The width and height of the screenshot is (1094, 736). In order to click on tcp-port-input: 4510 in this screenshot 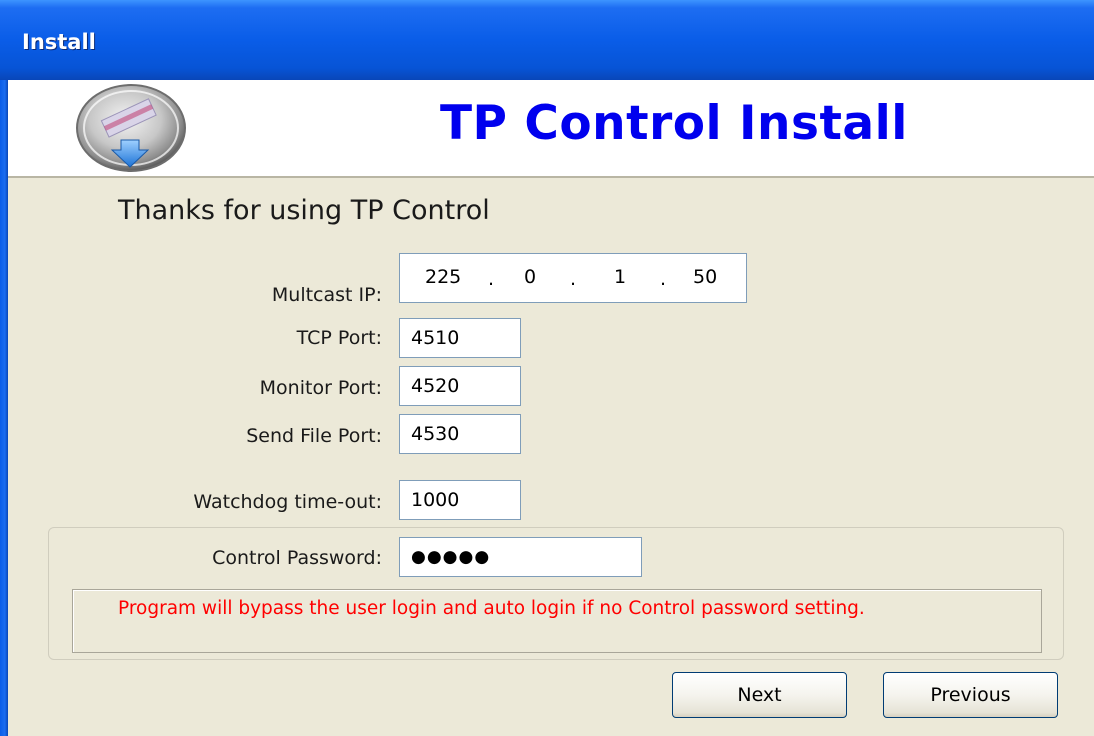, I will do `click(460, 338)`.